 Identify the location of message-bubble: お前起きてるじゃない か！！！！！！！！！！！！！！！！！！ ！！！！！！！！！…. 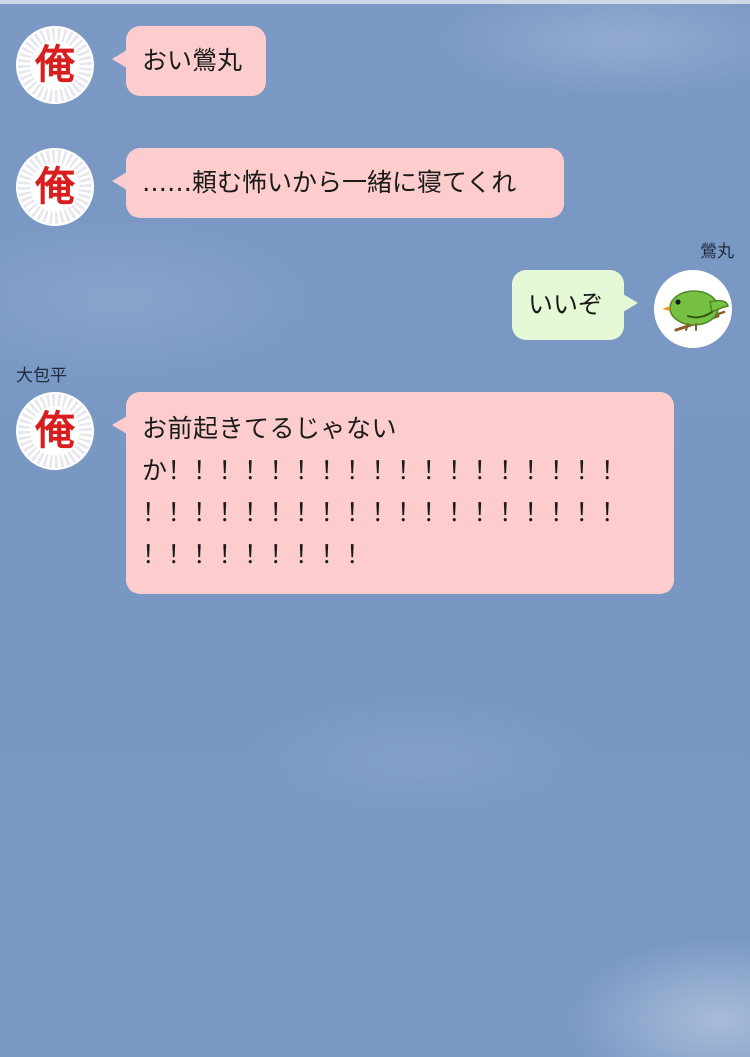
(393, 493).